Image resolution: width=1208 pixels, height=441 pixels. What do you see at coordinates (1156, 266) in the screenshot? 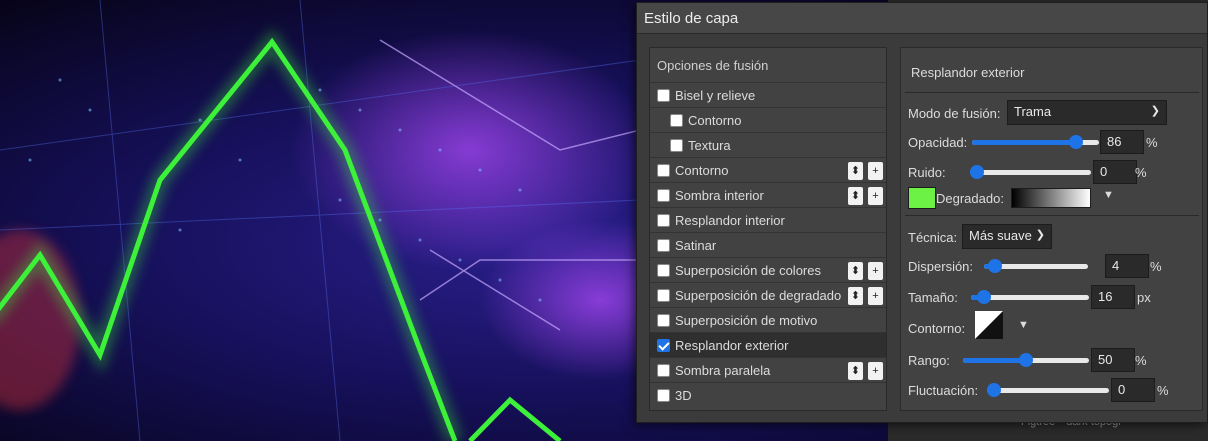
I see `spread-unit: %` at bounding box center [1156, 266].